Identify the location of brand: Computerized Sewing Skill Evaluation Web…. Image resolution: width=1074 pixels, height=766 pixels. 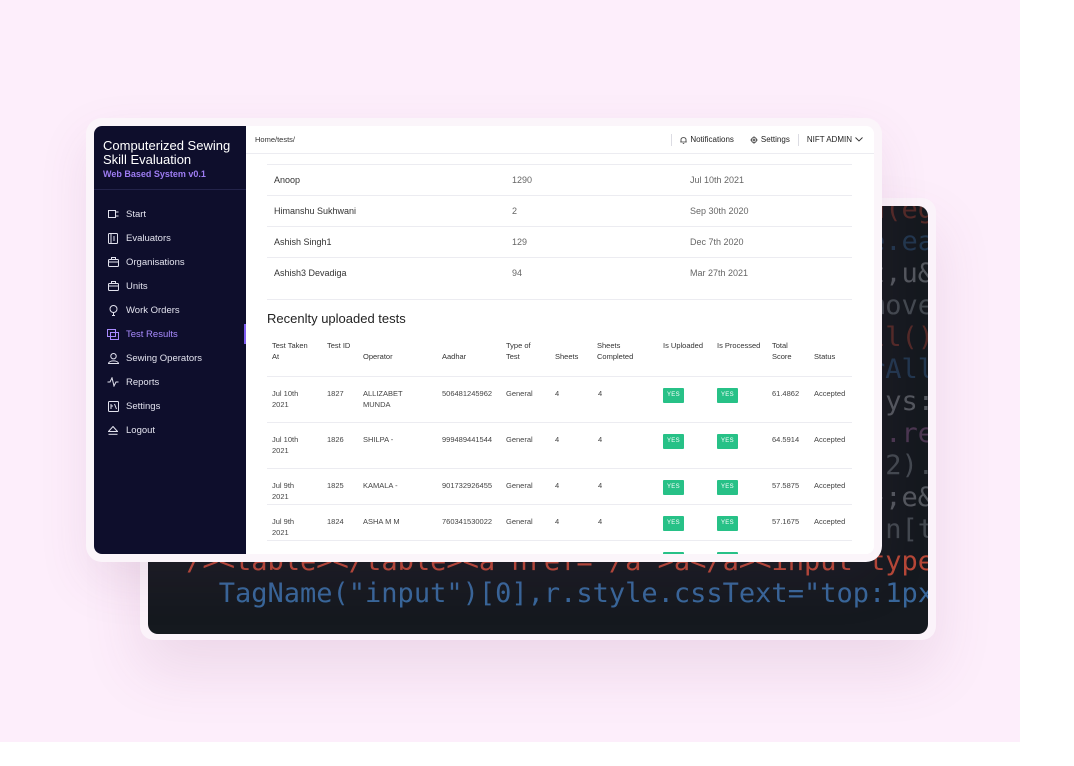
(170, 153).